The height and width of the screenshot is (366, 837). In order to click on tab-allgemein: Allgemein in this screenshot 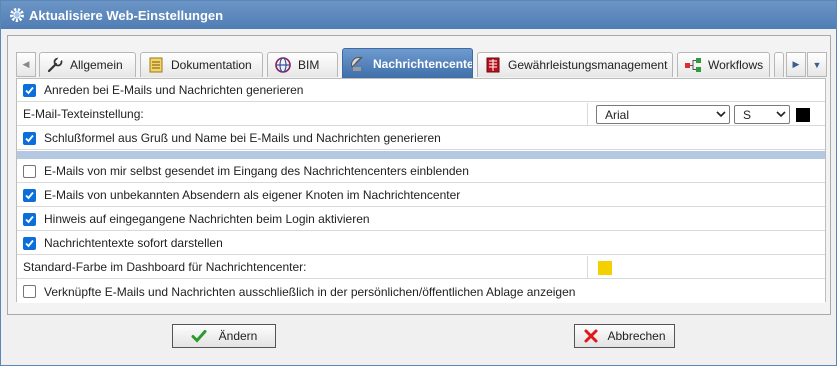, I will do `click(87, 64)`.